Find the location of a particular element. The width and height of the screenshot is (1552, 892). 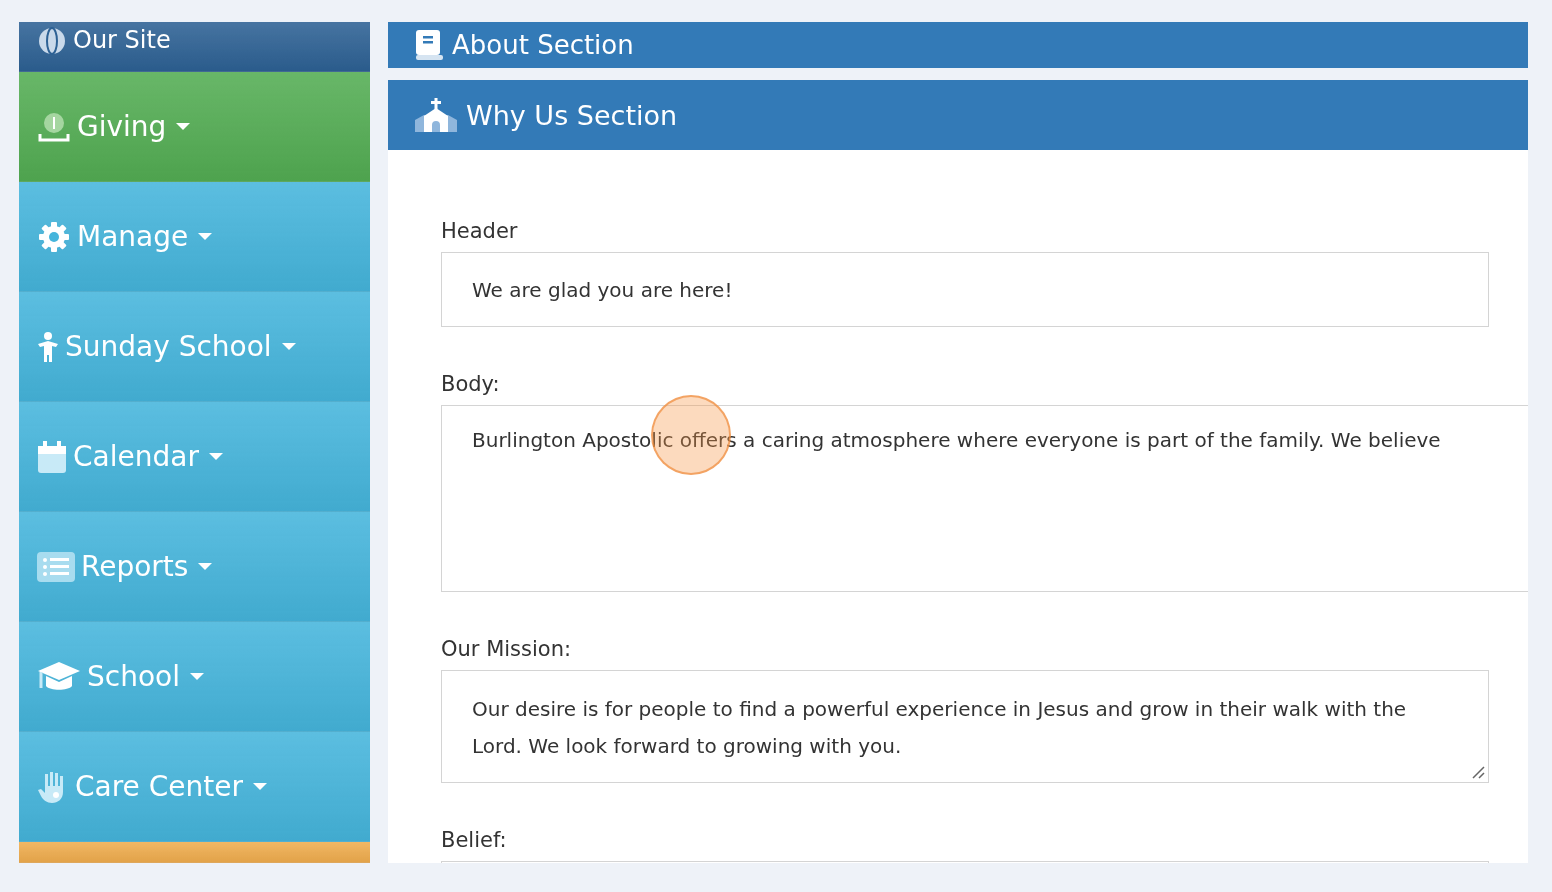

input-field: We are glad you are here! is located at coordinates (965, 289).